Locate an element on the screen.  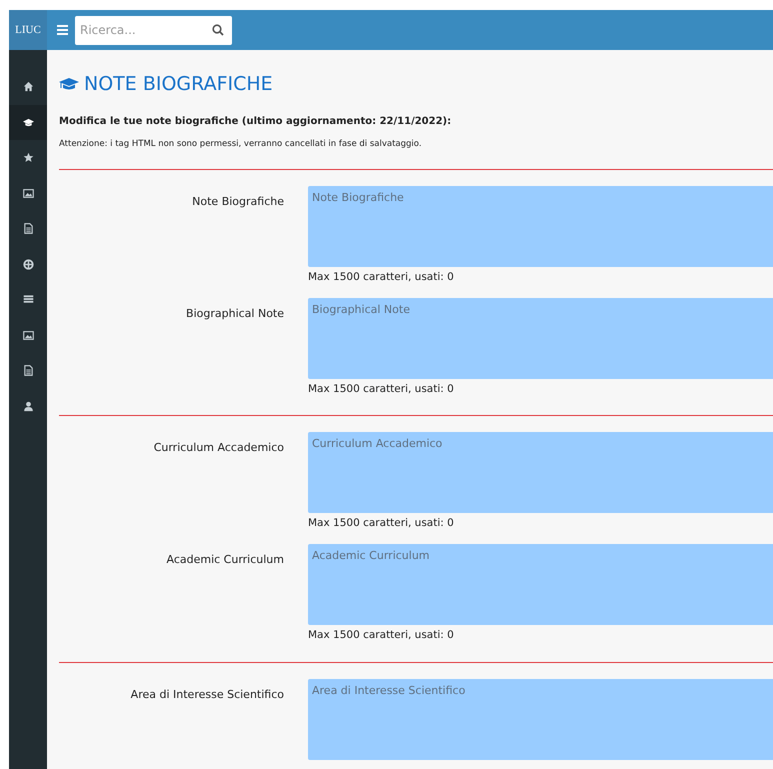
menu-icon is located at coordinates (62, 30).